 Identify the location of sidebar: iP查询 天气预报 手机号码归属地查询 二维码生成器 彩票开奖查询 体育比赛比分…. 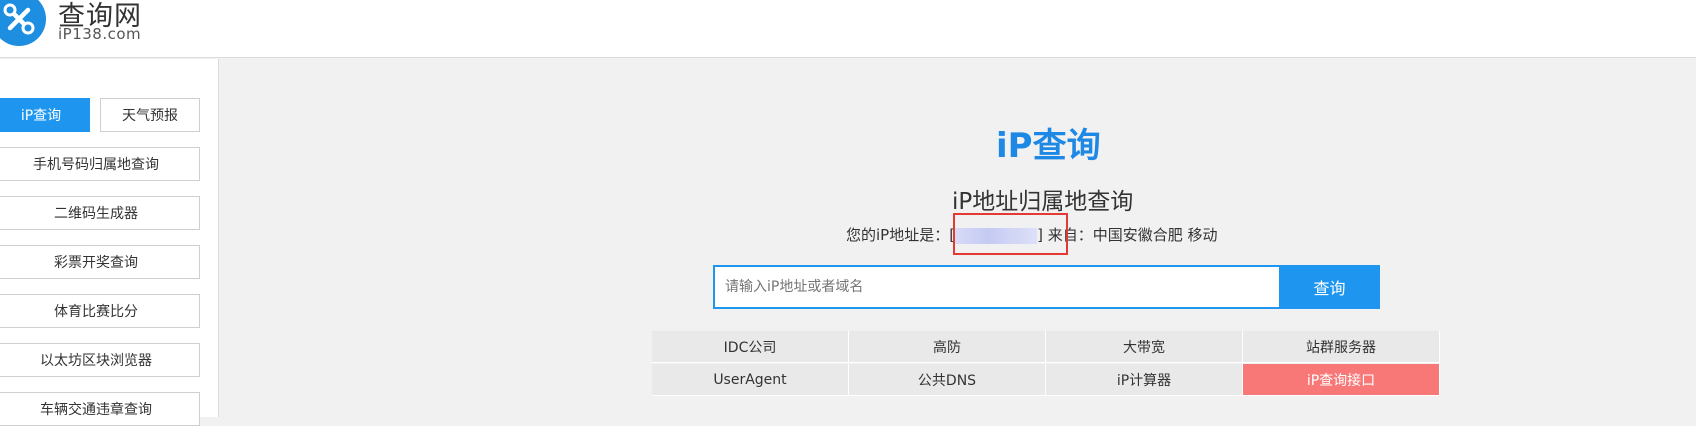
(109, 242).